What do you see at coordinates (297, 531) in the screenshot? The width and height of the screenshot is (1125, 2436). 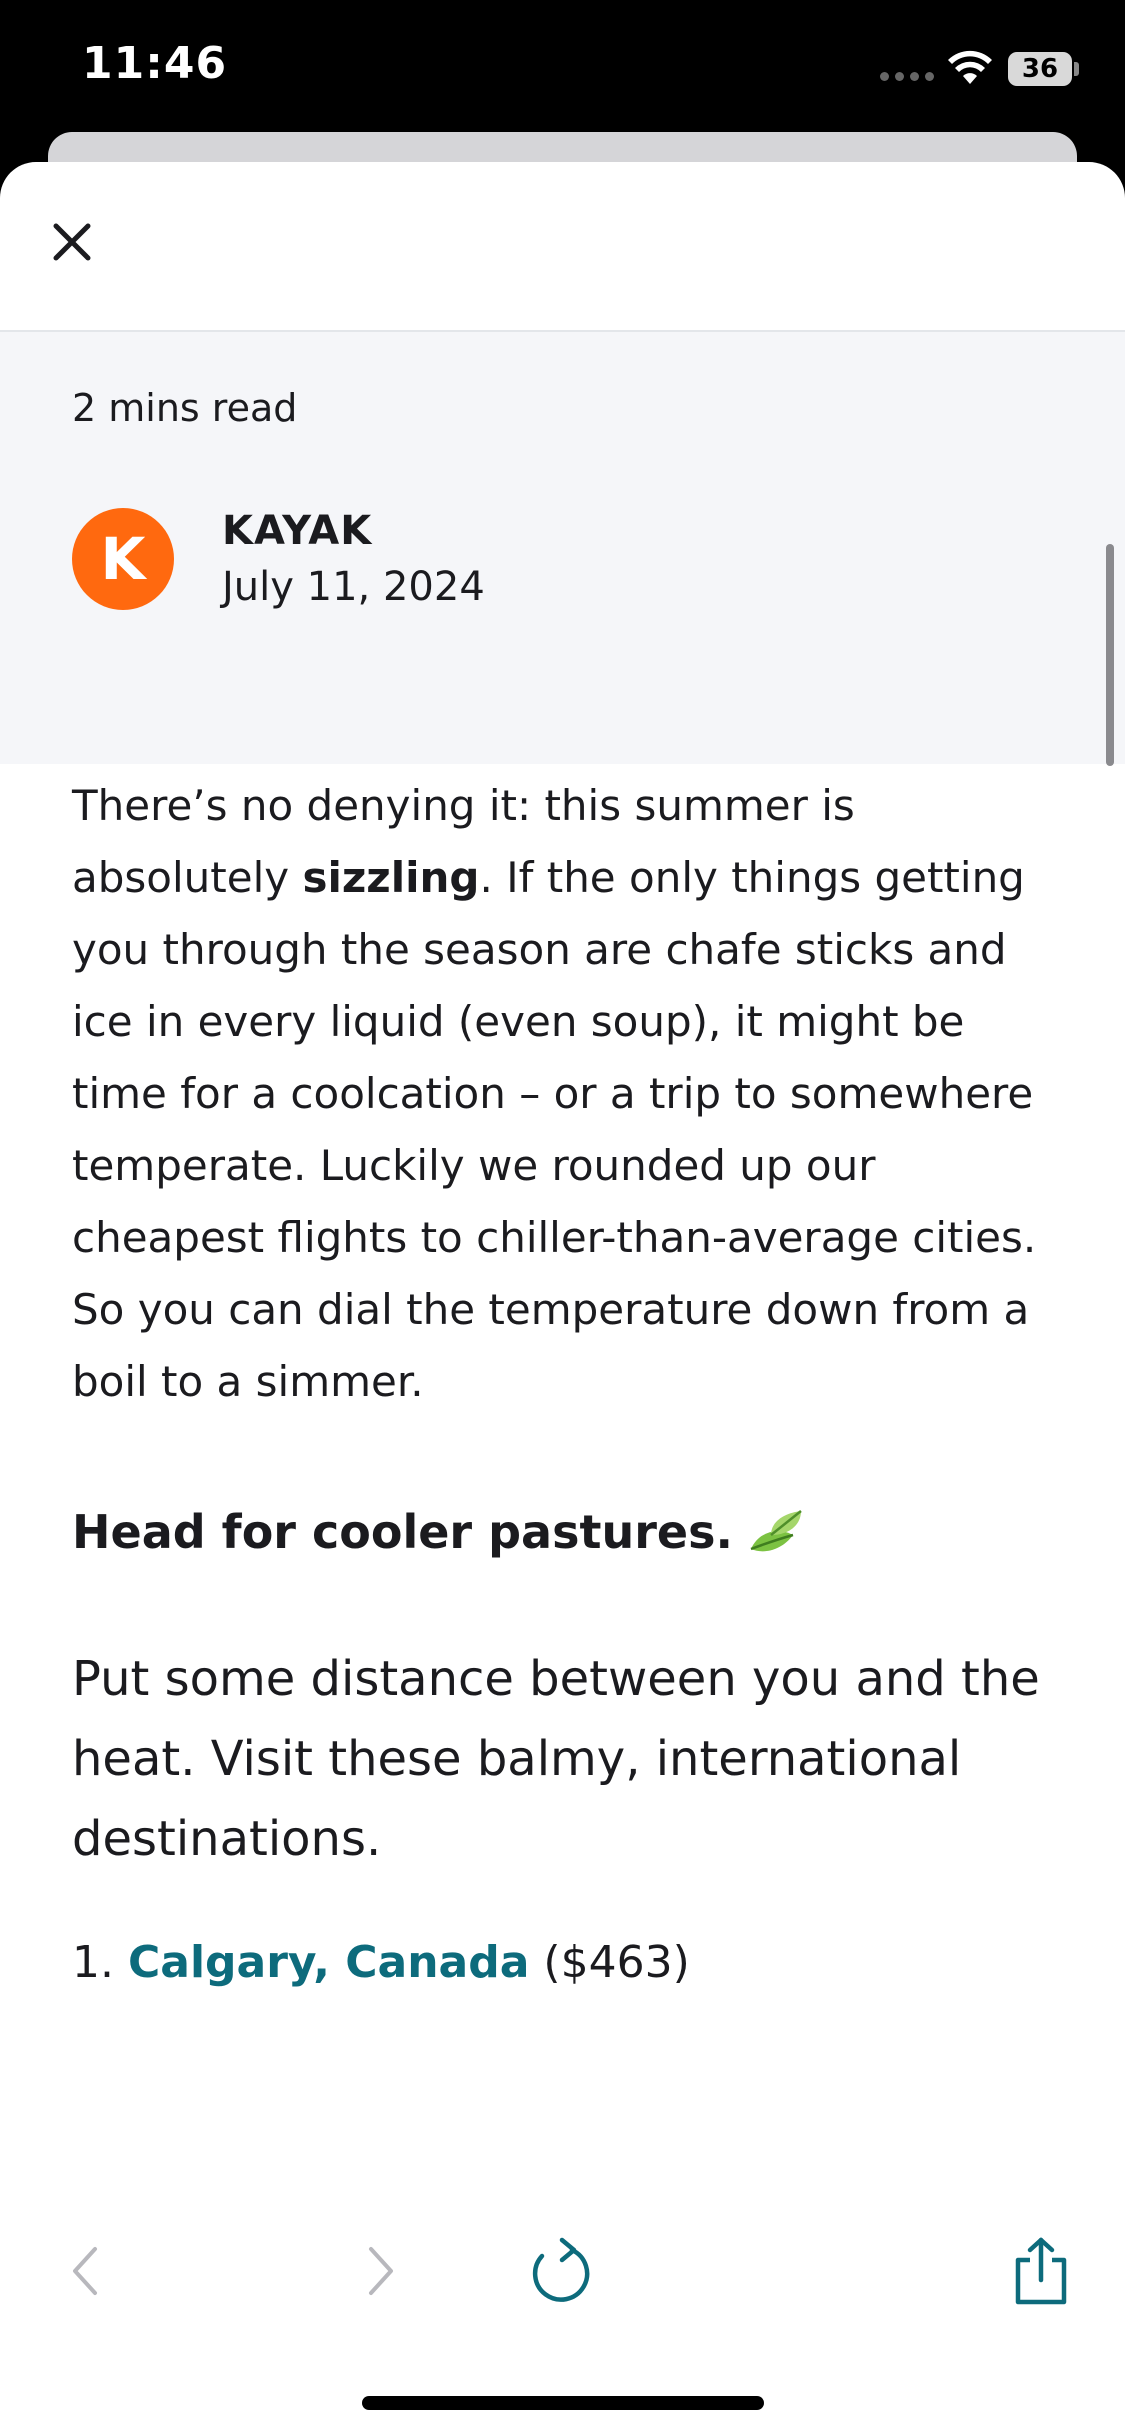 I see `author-name: KAYAK` at bounding box center [297, 531].